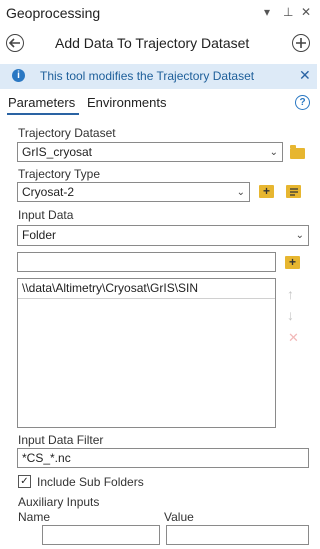 This screenshot has width=320, height=549. What do you see at coordinates (297, 152) in the screenshot?
I see `folder-browse-icon` at bounding box center [297, 152].